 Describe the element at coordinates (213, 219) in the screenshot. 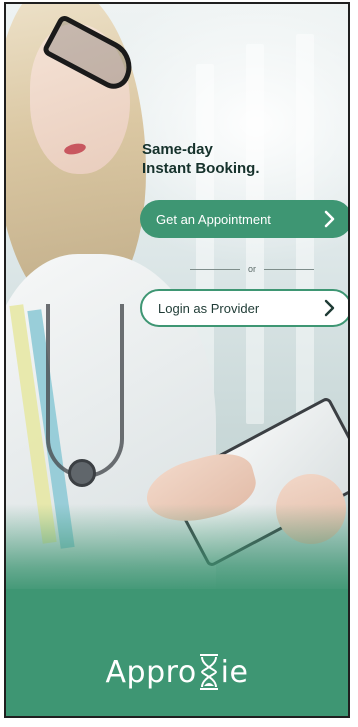

I see `get-appointment-label: Get an Appointment` at that location.